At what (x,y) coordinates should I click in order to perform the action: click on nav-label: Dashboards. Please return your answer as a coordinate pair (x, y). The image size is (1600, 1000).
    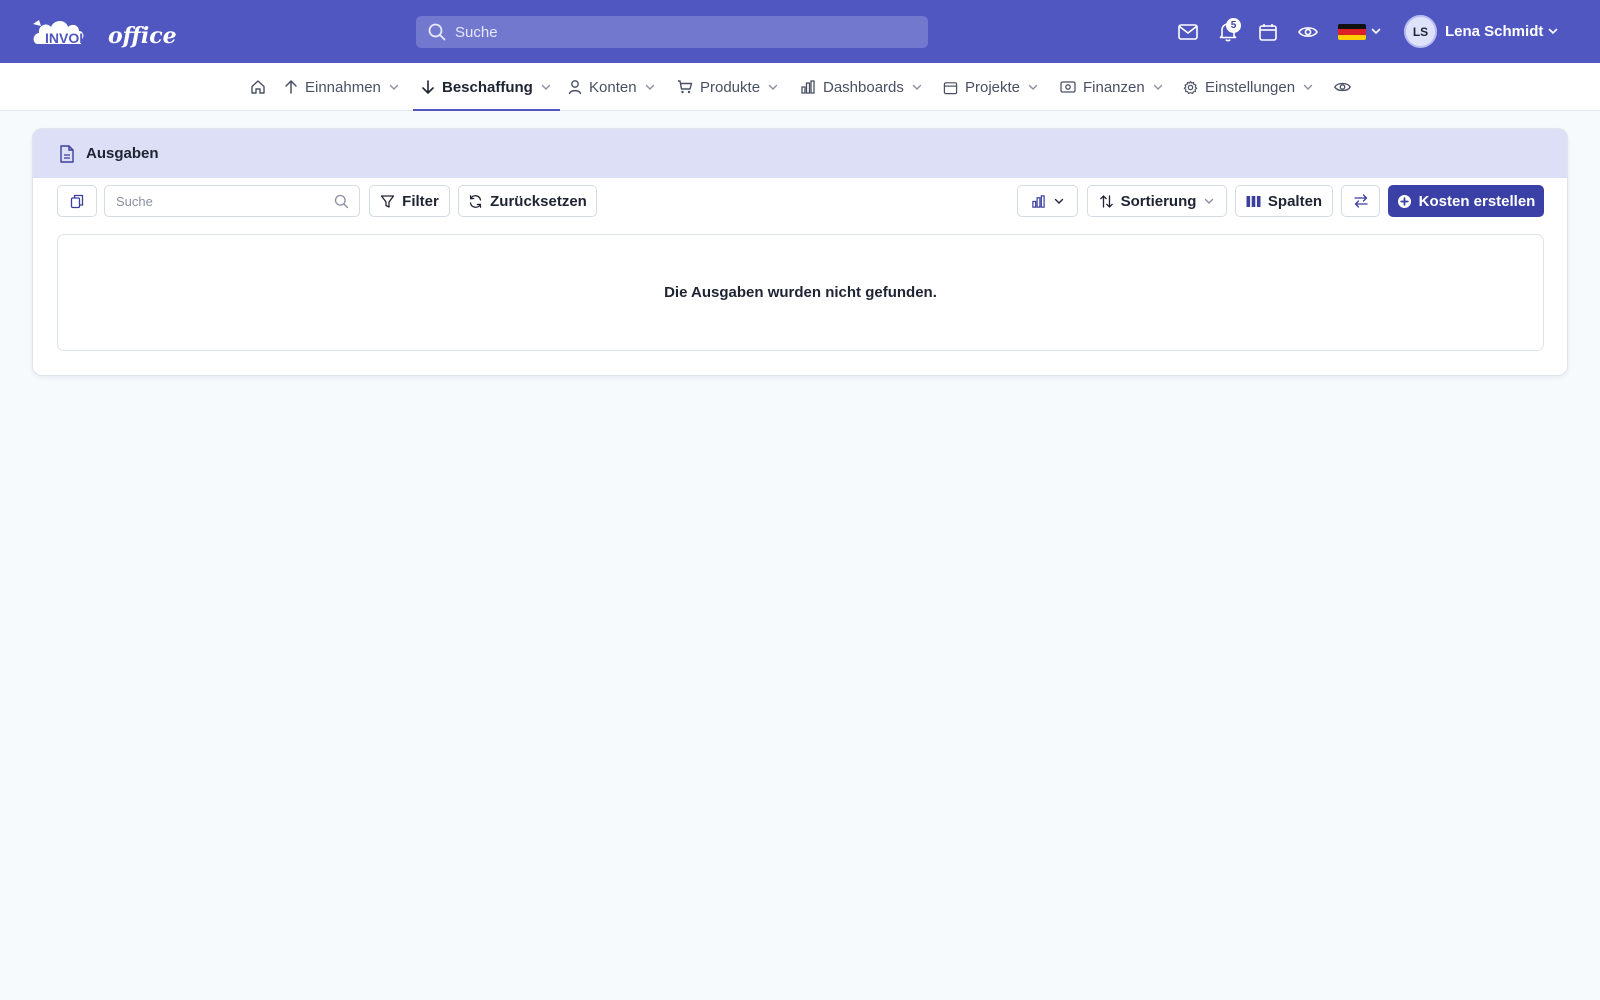
    Looking at the image, I should click on (863, 87).